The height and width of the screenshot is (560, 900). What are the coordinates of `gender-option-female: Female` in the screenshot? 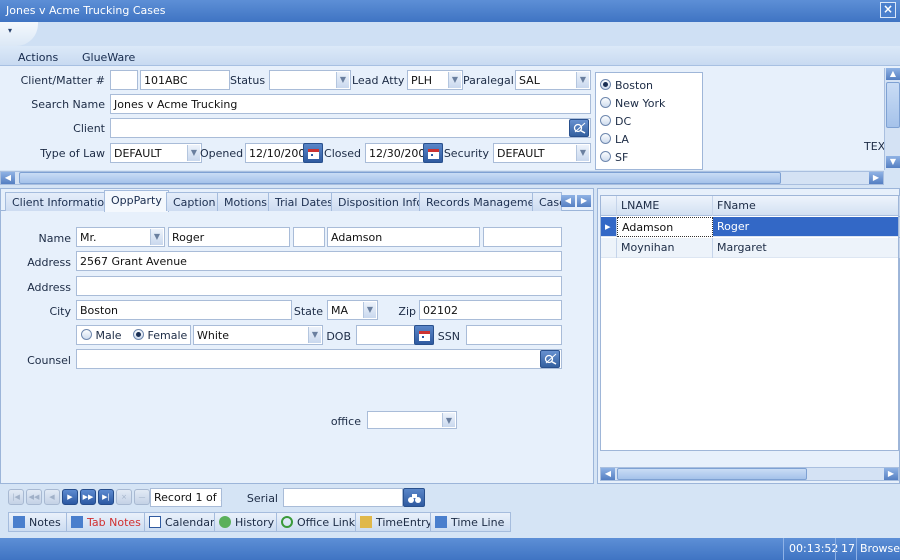 It's located at (160, 335).